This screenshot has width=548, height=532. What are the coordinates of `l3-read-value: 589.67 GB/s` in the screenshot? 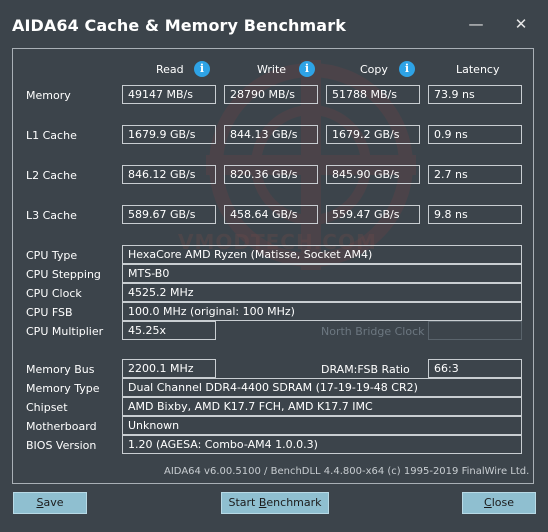 It's located at (169, 214).